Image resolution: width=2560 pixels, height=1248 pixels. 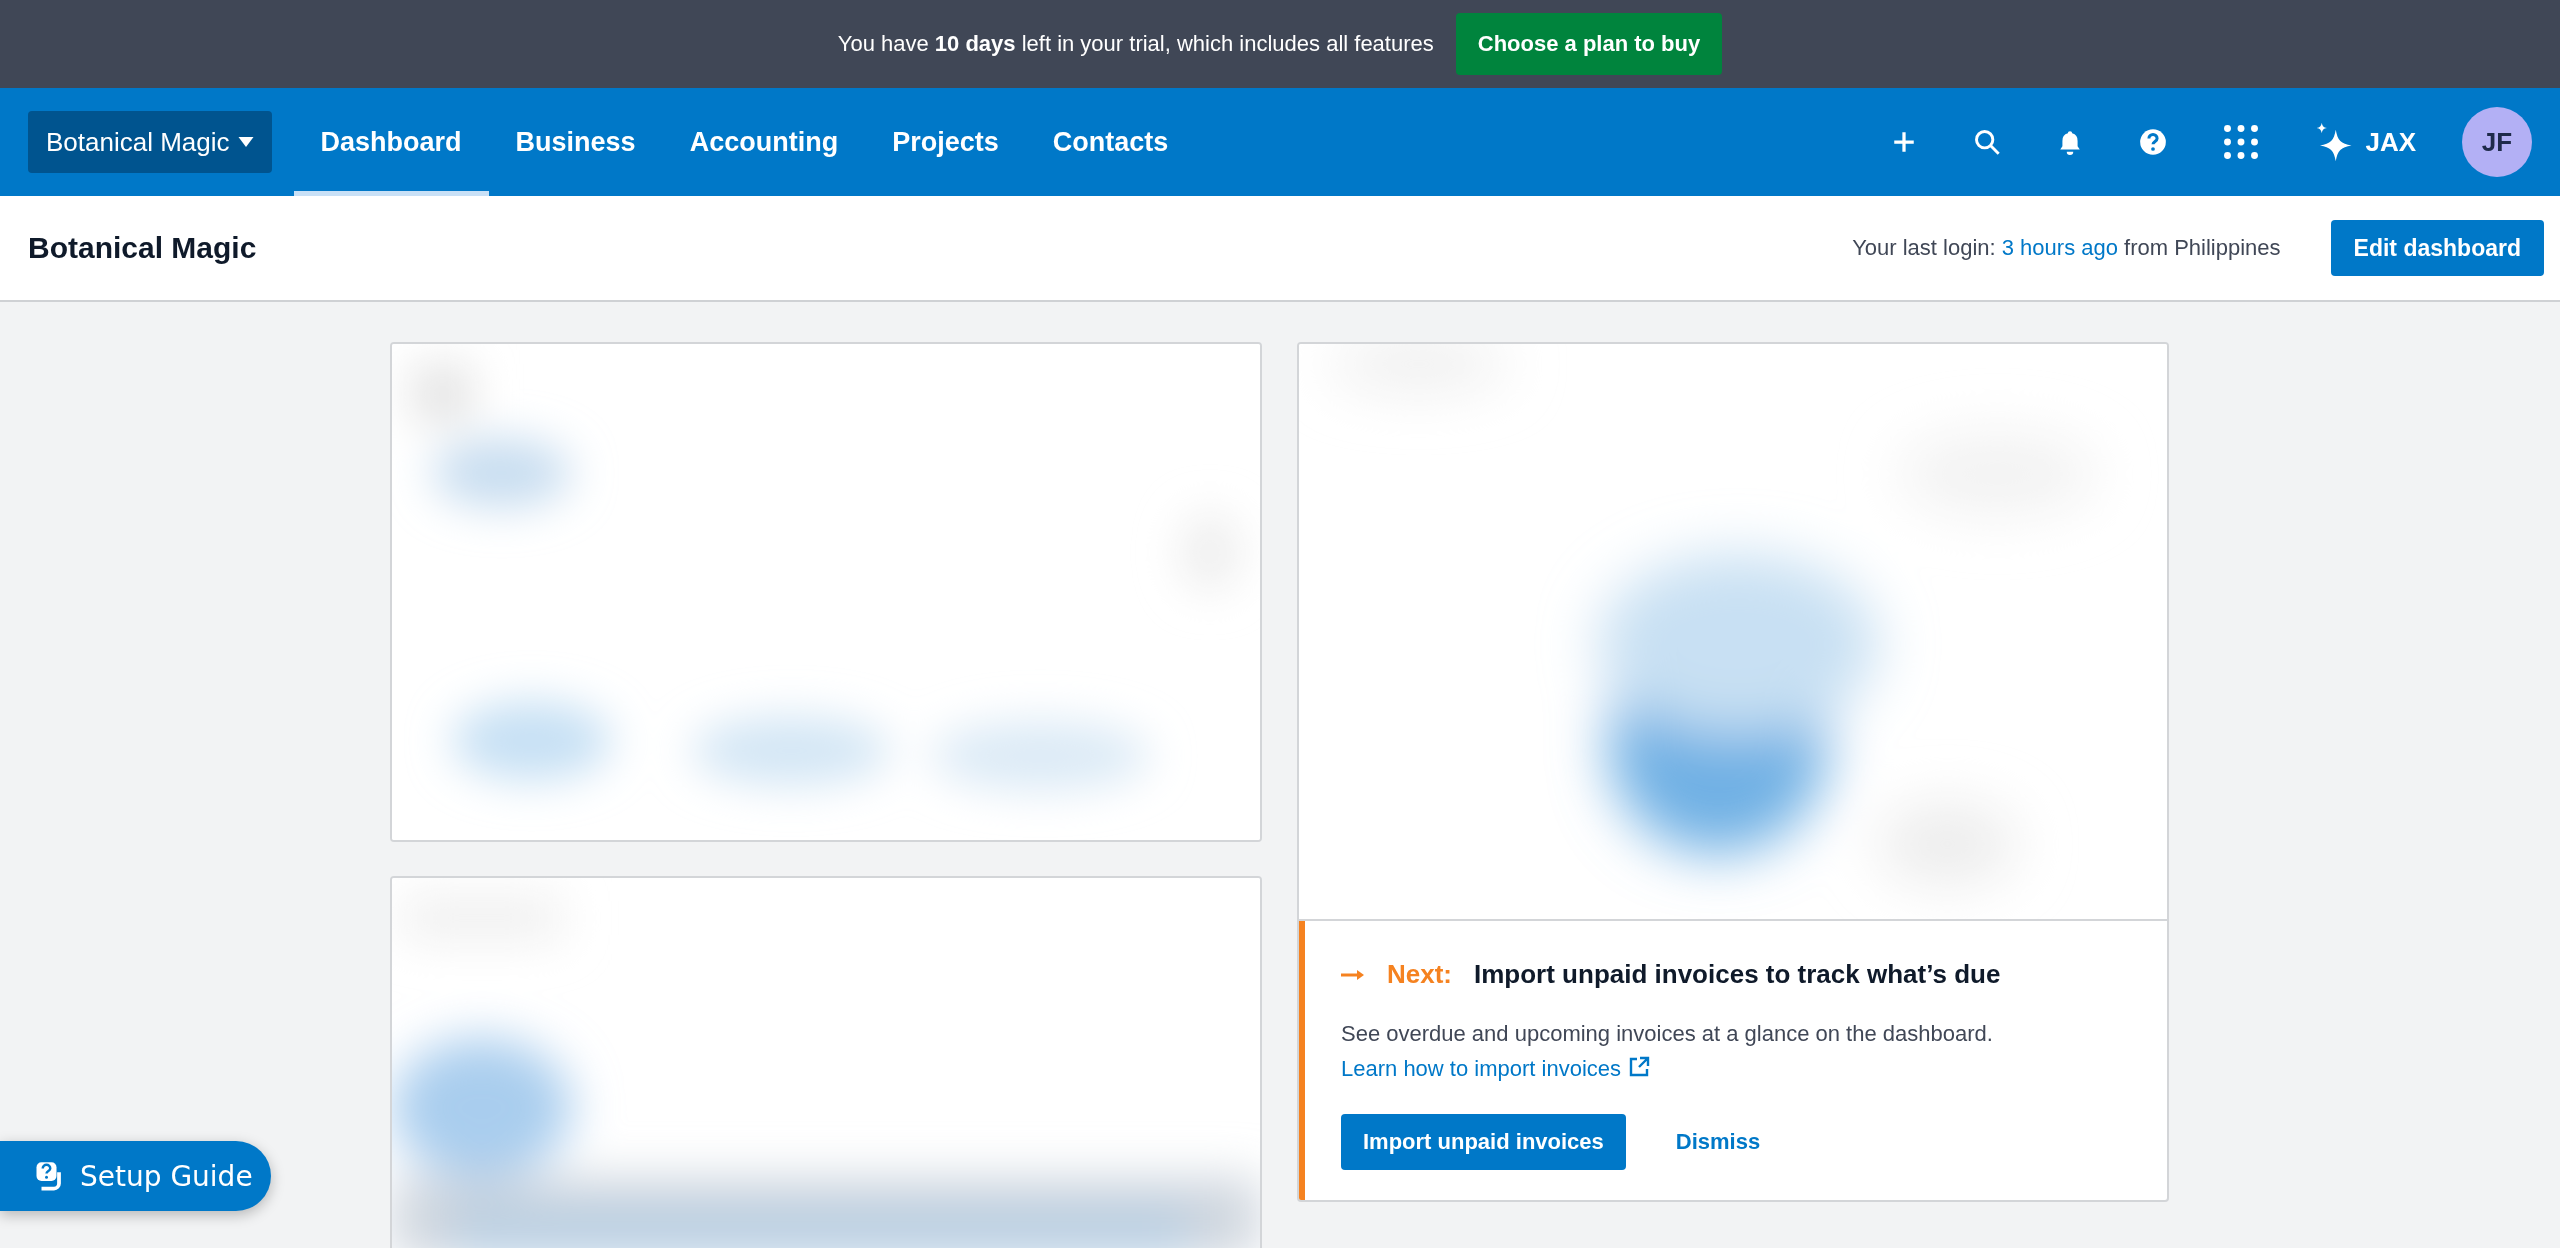 I want to click on nav-tab: Accounting, so click(x=764, y=142).